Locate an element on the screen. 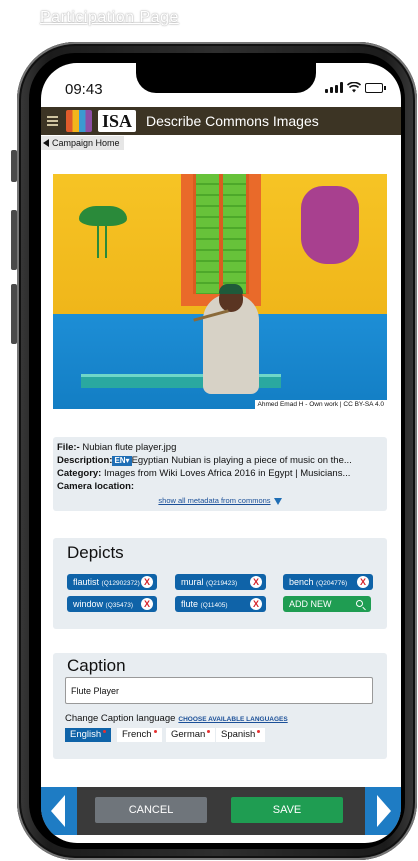  menu-icon is located at coordinates (52, 121).